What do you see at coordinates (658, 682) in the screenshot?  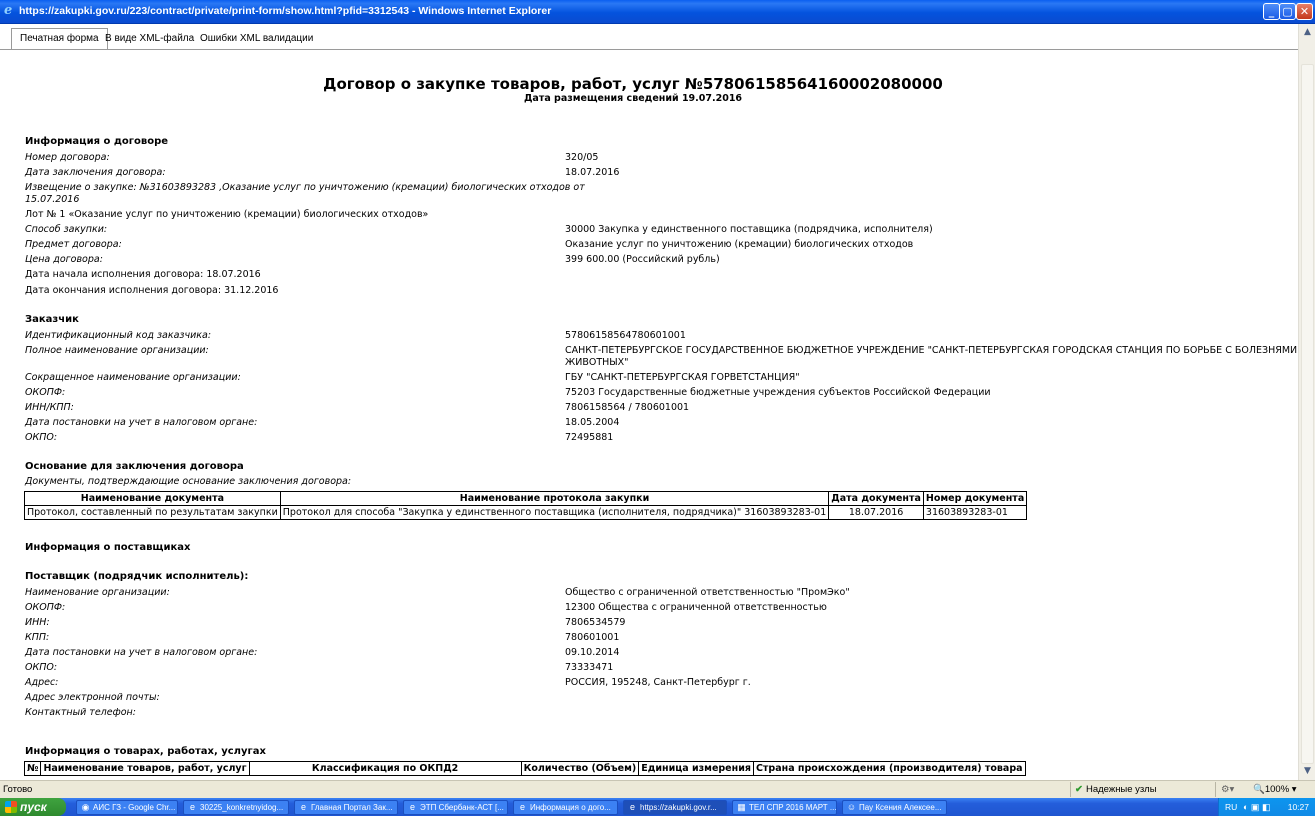 I see `supplier-address-value: РОССИЯ, 195248, Санкт-Петербург г.` at bounding box center [658, 682].